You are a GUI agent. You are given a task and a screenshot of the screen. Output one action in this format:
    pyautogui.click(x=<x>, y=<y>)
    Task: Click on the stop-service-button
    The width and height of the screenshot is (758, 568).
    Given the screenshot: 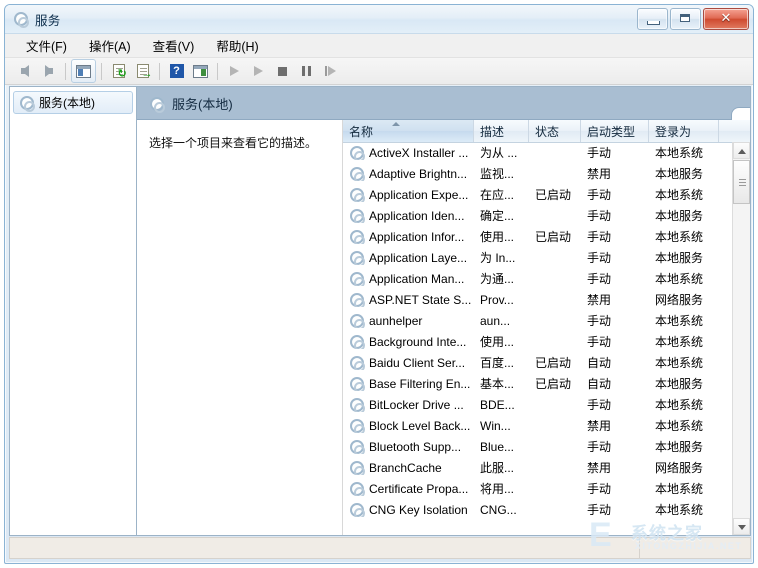 What is the action you would take?
    pyautogui.click(x=282, y=71)
    